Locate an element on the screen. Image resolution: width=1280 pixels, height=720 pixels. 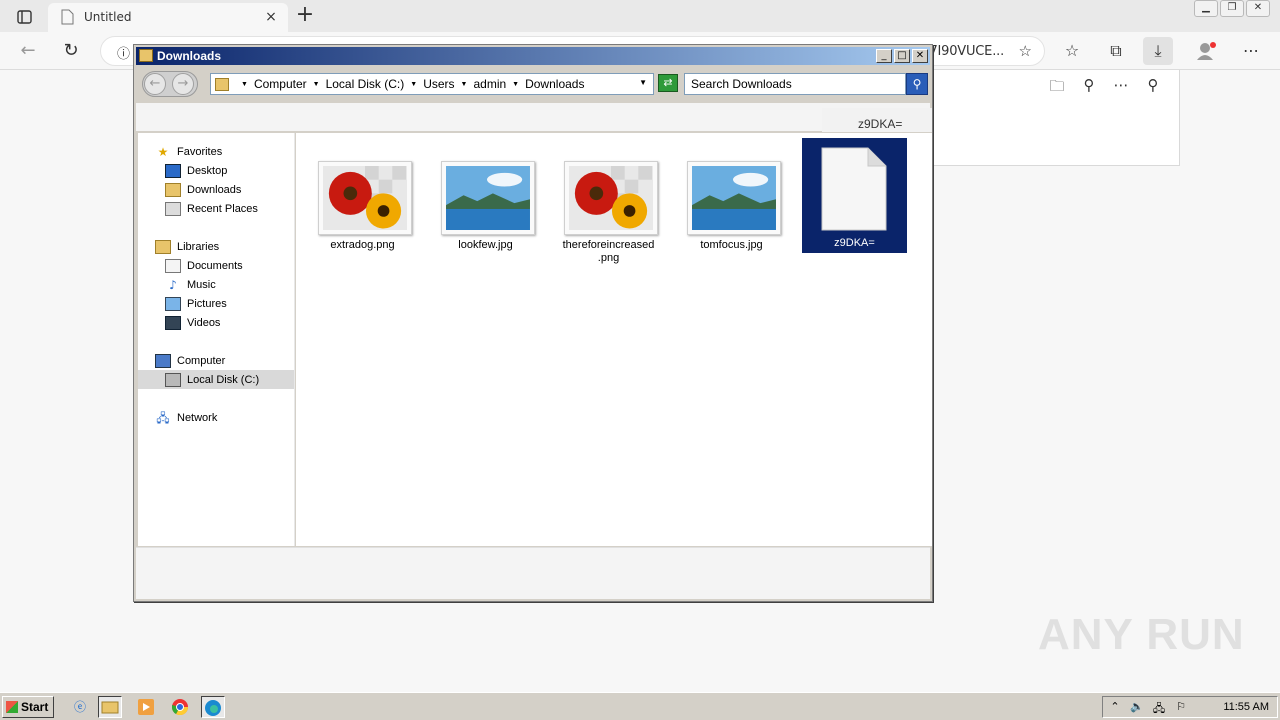
browser-tab: Untitled × is located at coordinates (168, 17).